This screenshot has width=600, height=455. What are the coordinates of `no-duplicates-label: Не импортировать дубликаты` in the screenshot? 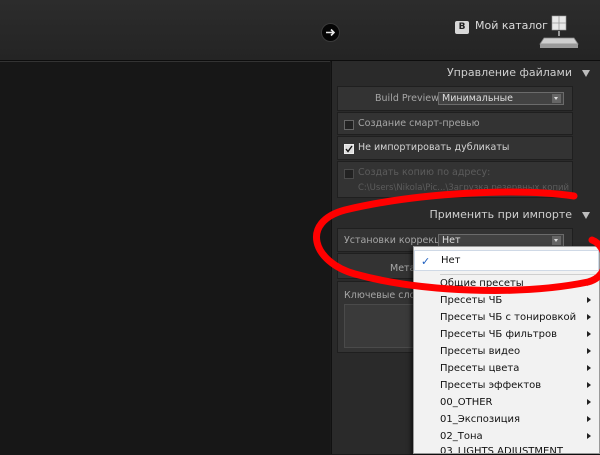 It's located at (434, 147).